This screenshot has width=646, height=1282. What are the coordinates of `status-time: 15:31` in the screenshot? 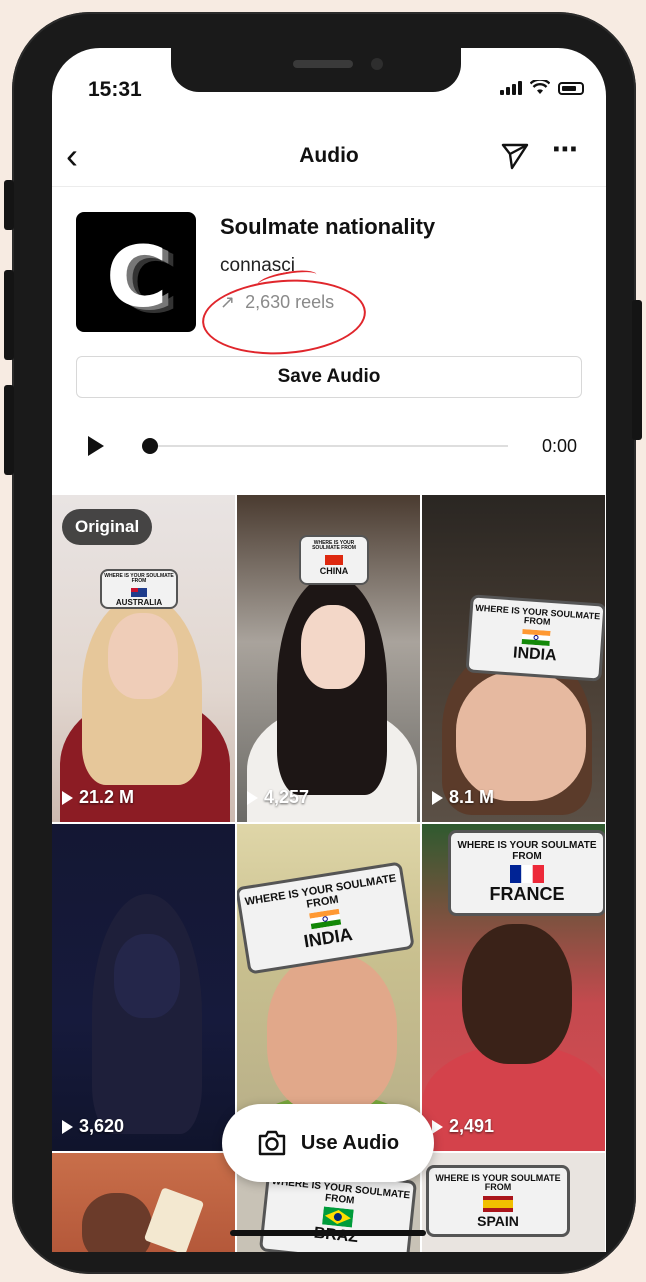 It's located at (115, 89).